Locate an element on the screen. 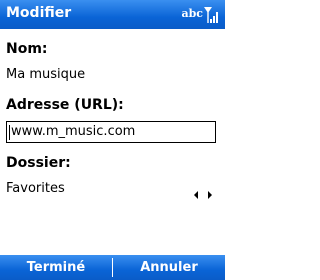  title-bar: Modifier abc is located at coordinates (112, 14).